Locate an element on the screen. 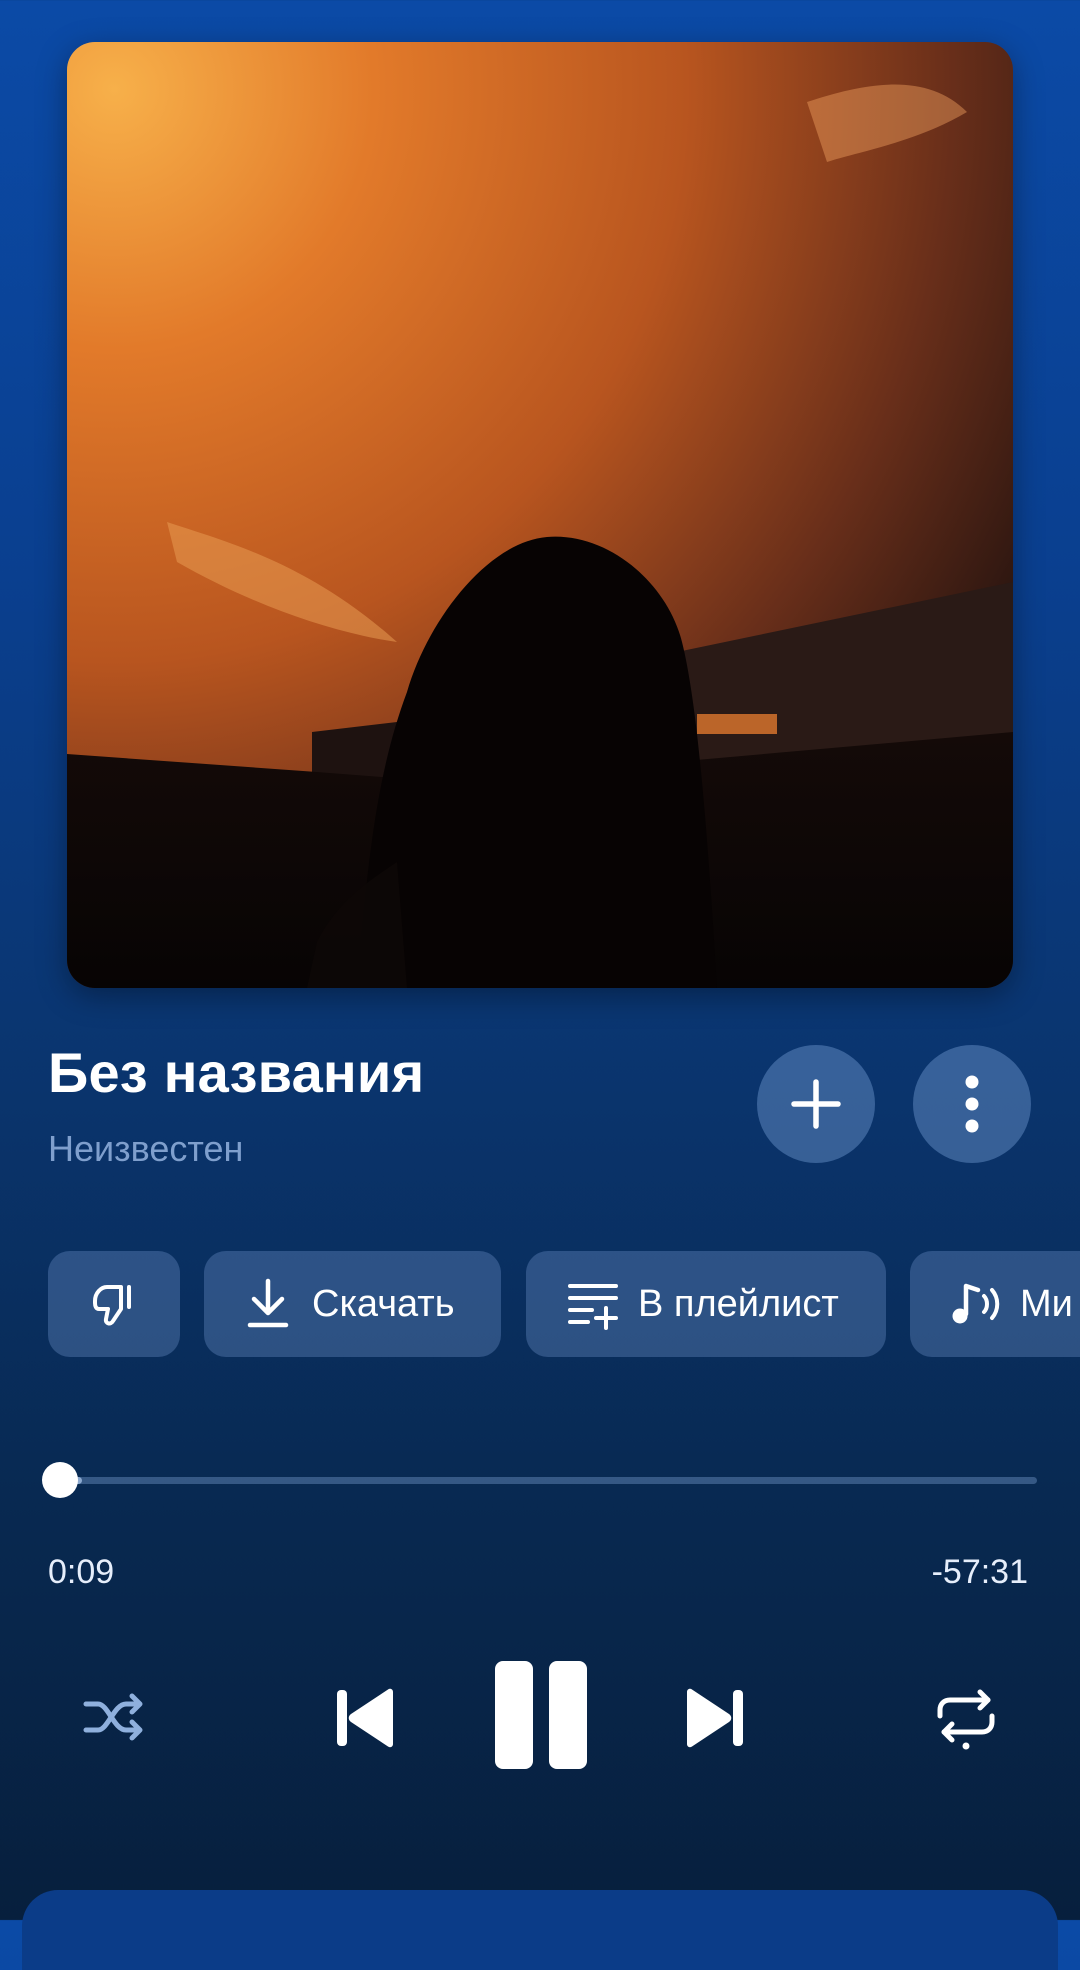 This screenshot has height=1970, width=1080. dislike-button is located at coordinates (114, 1304).